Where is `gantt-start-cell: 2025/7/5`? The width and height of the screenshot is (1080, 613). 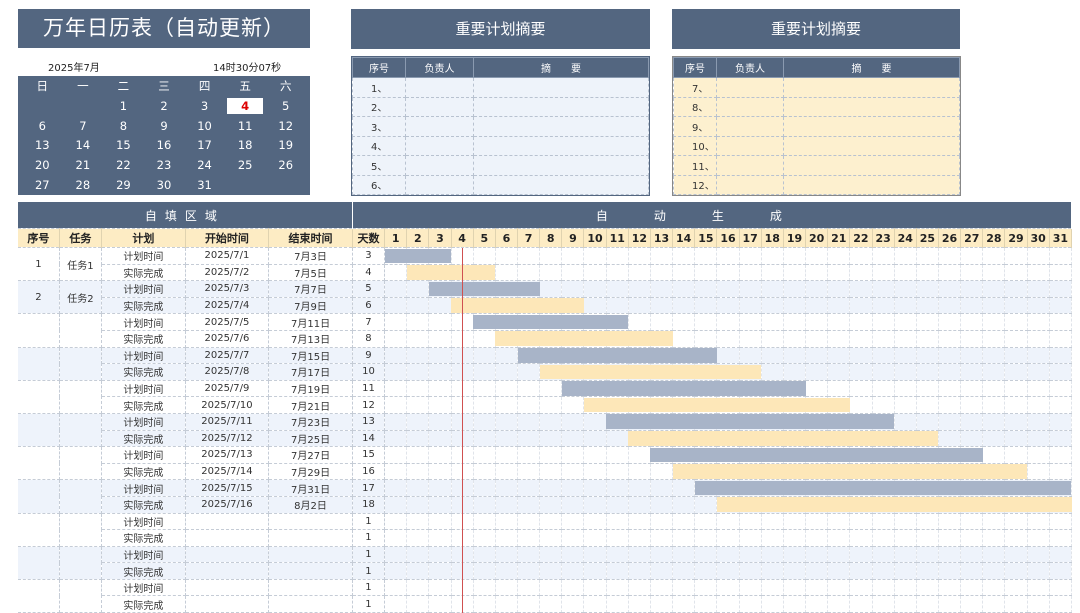 gantt-start-cell: 2025/7/5 is located at coordinates (227, 322).